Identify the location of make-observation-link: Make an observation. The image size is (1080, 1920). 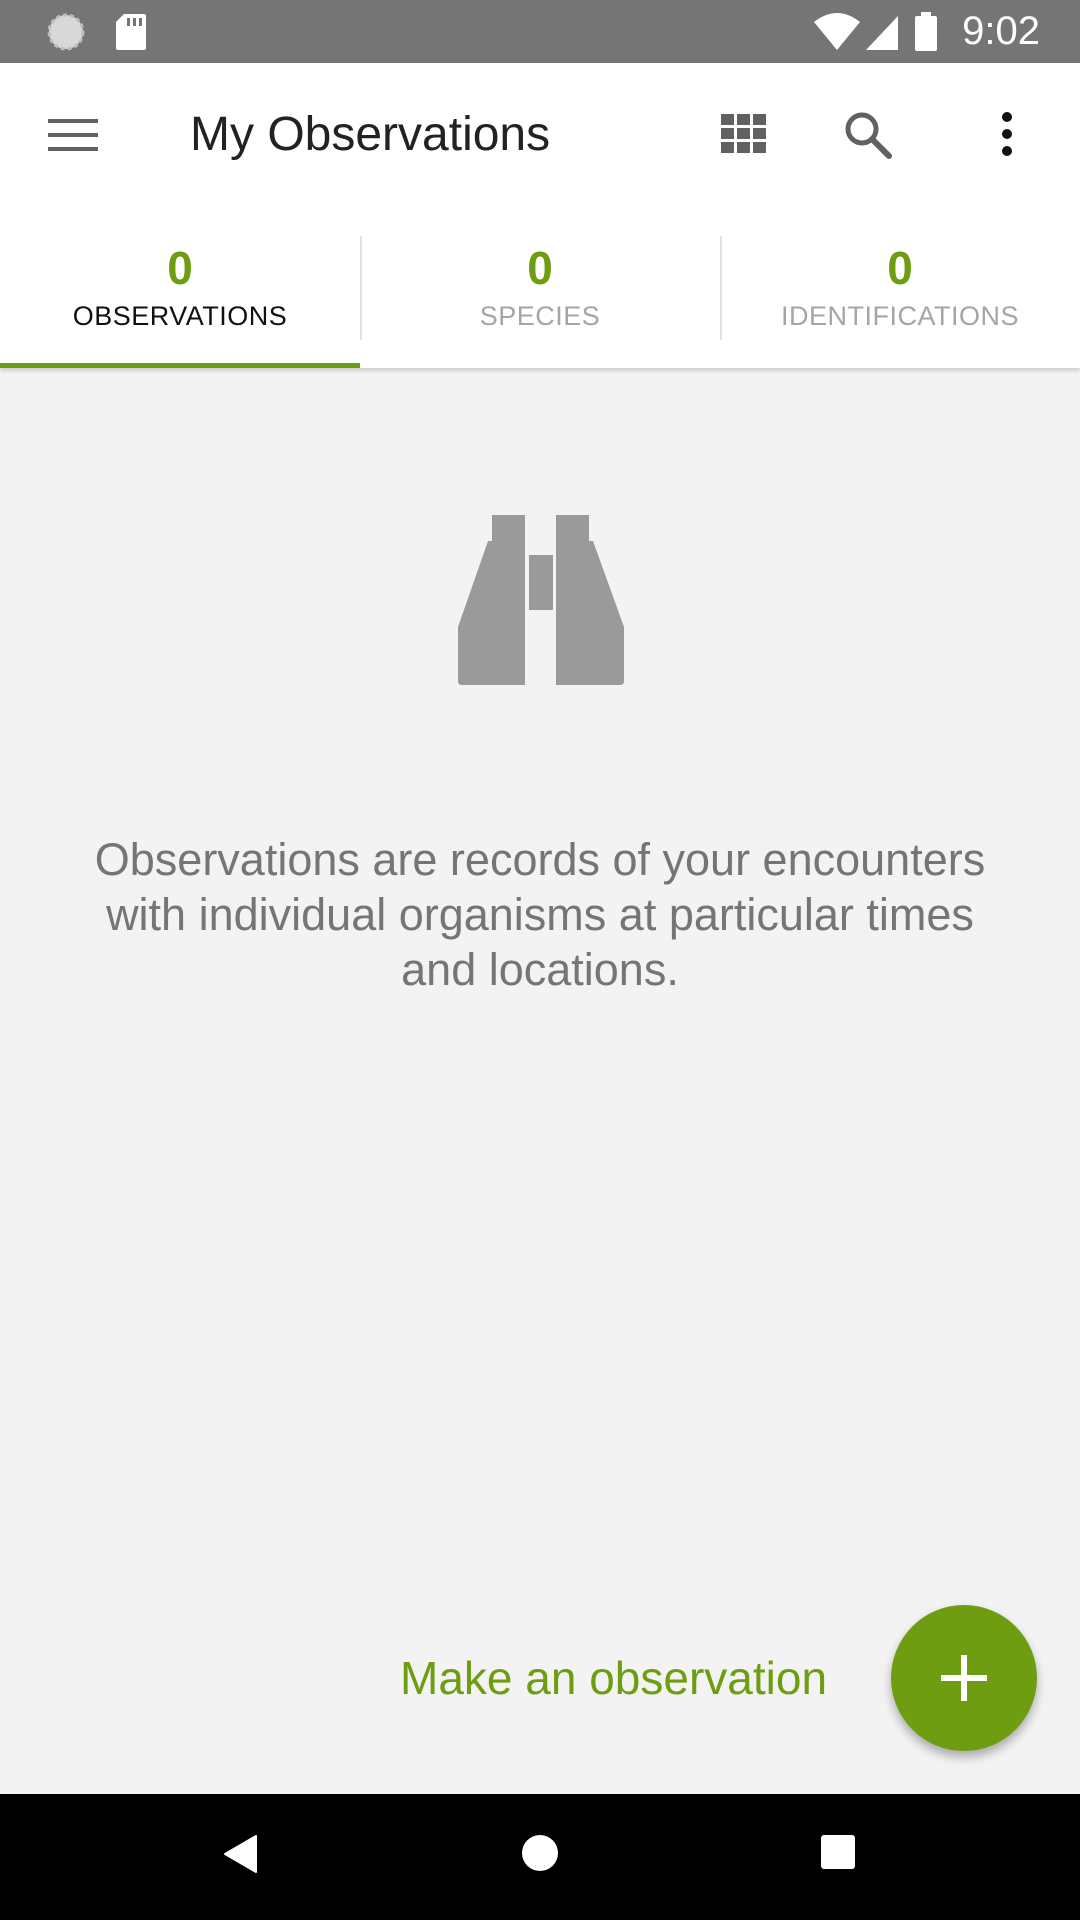
(613, 1678).